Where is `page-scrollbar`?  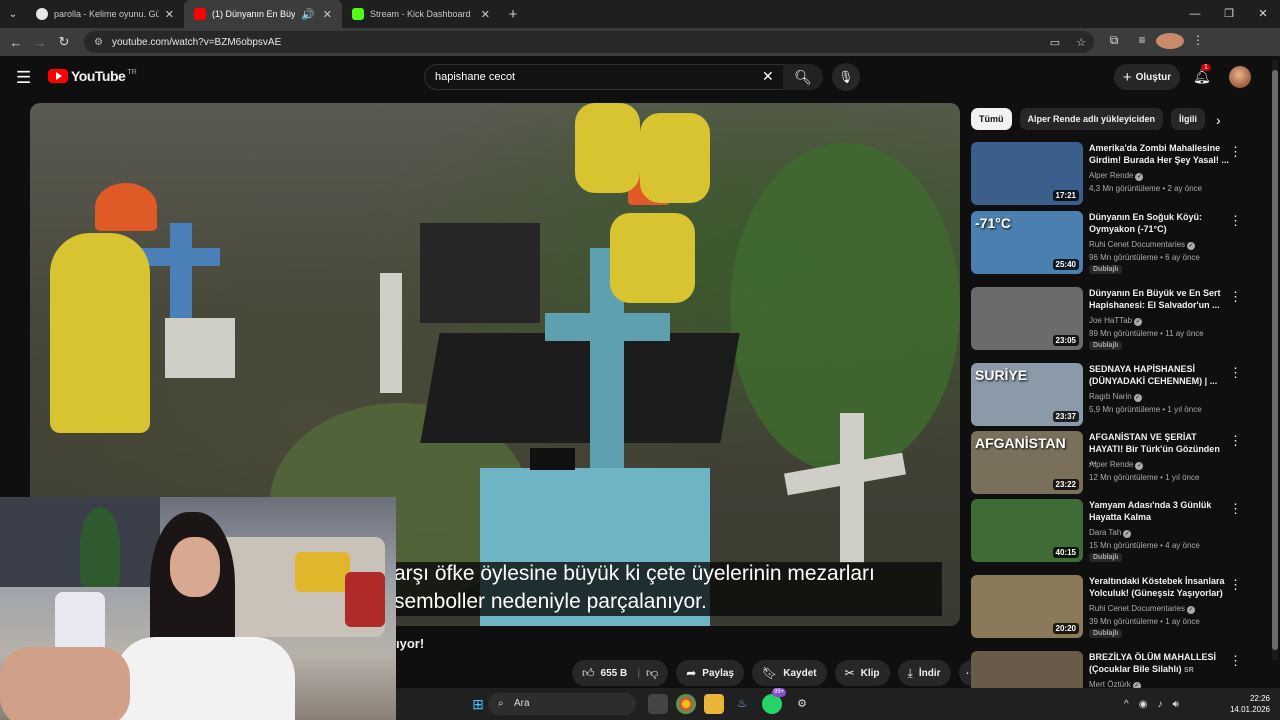
page-scrollbar is located at coordinates (1275, 360).